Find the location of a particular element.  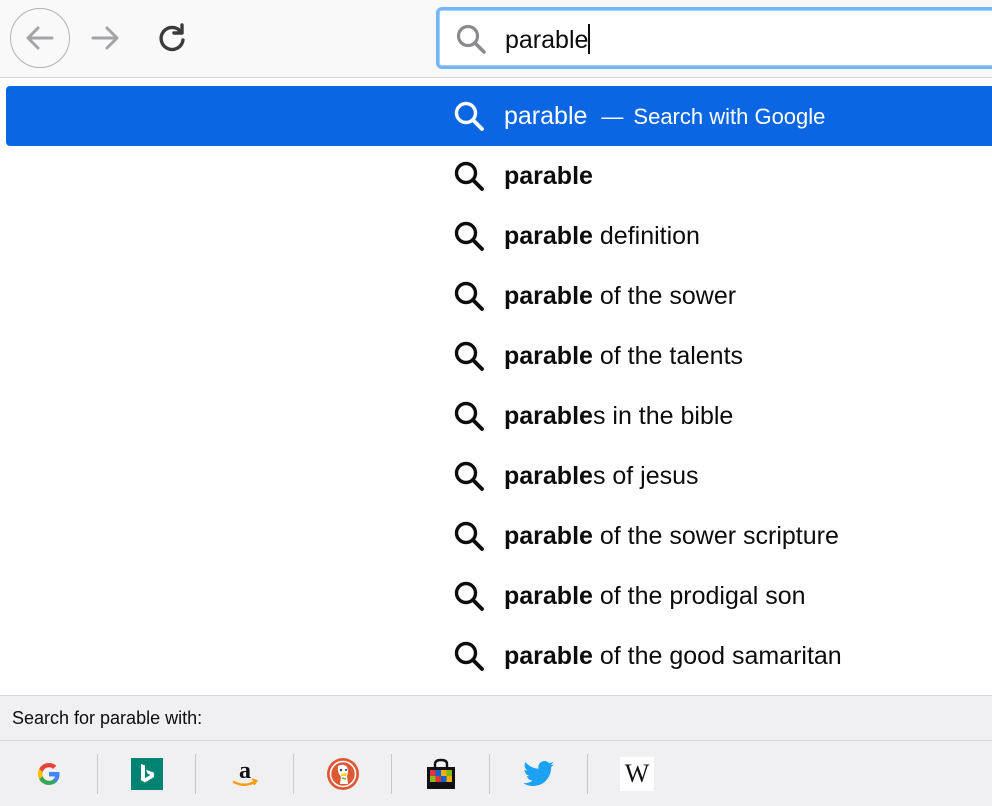

arrow-right-icon is located at coordinates (105, 38).